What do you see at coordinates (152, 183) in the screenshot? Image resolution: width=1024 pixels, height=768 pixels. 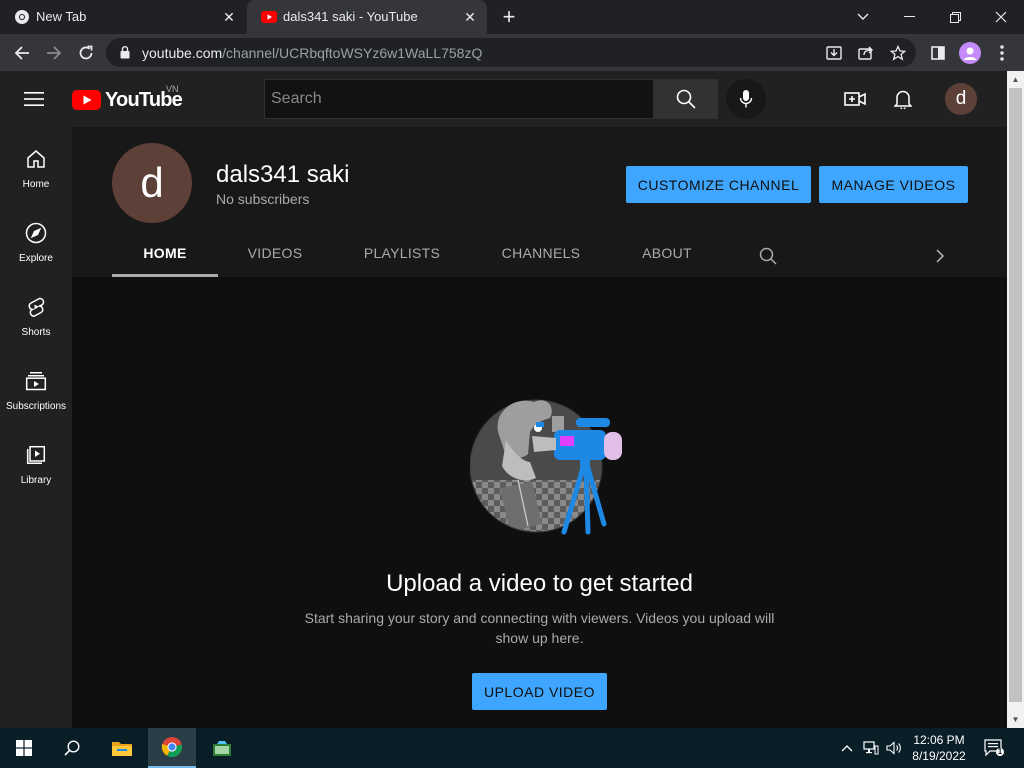 I see `channel-avatar: d` at bounding box center [152, 183].